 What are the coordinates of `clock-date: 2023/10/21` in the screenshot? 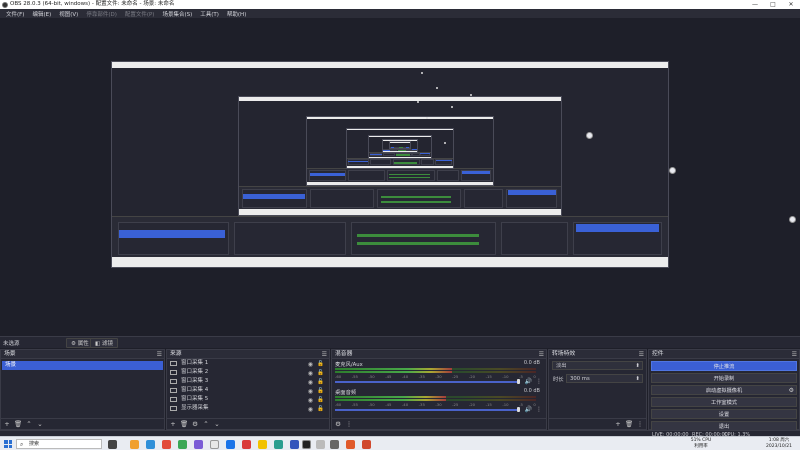 It's located at (779, 446).